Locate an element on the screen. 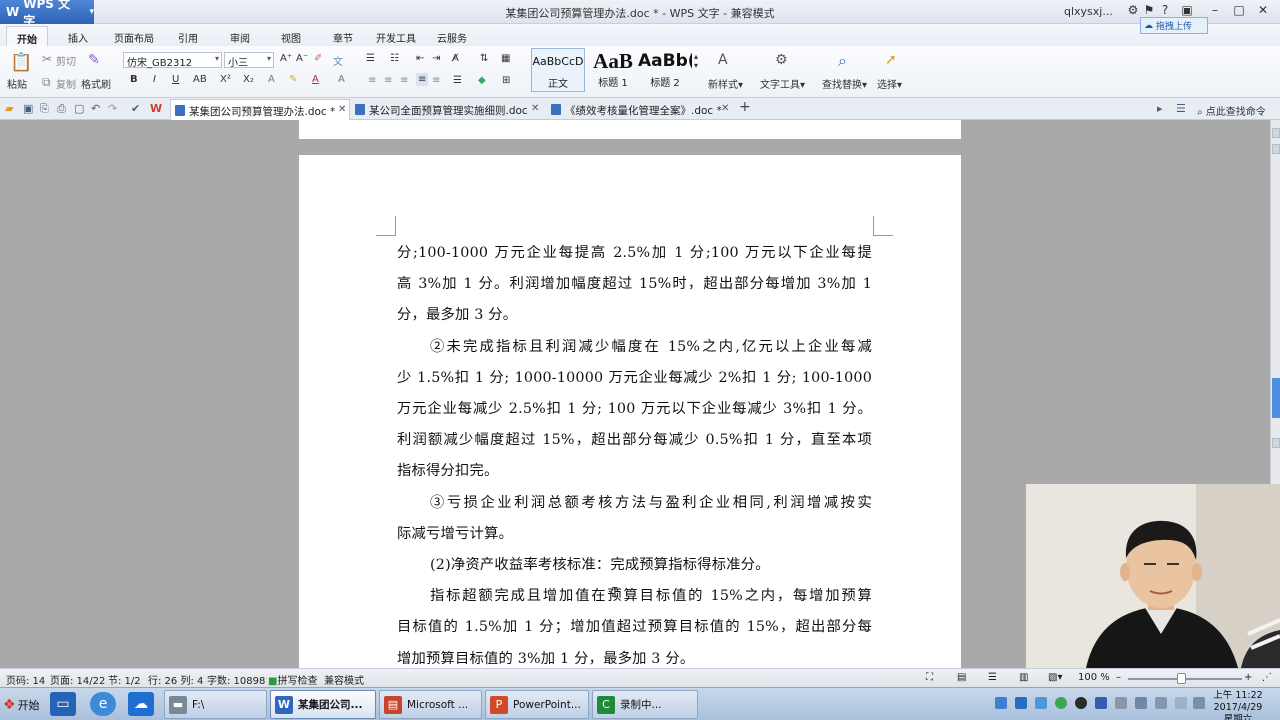 The height and width of the screenshot is (720, 1280). paste-button: 粘贴 is located at coordinates (17, 83).